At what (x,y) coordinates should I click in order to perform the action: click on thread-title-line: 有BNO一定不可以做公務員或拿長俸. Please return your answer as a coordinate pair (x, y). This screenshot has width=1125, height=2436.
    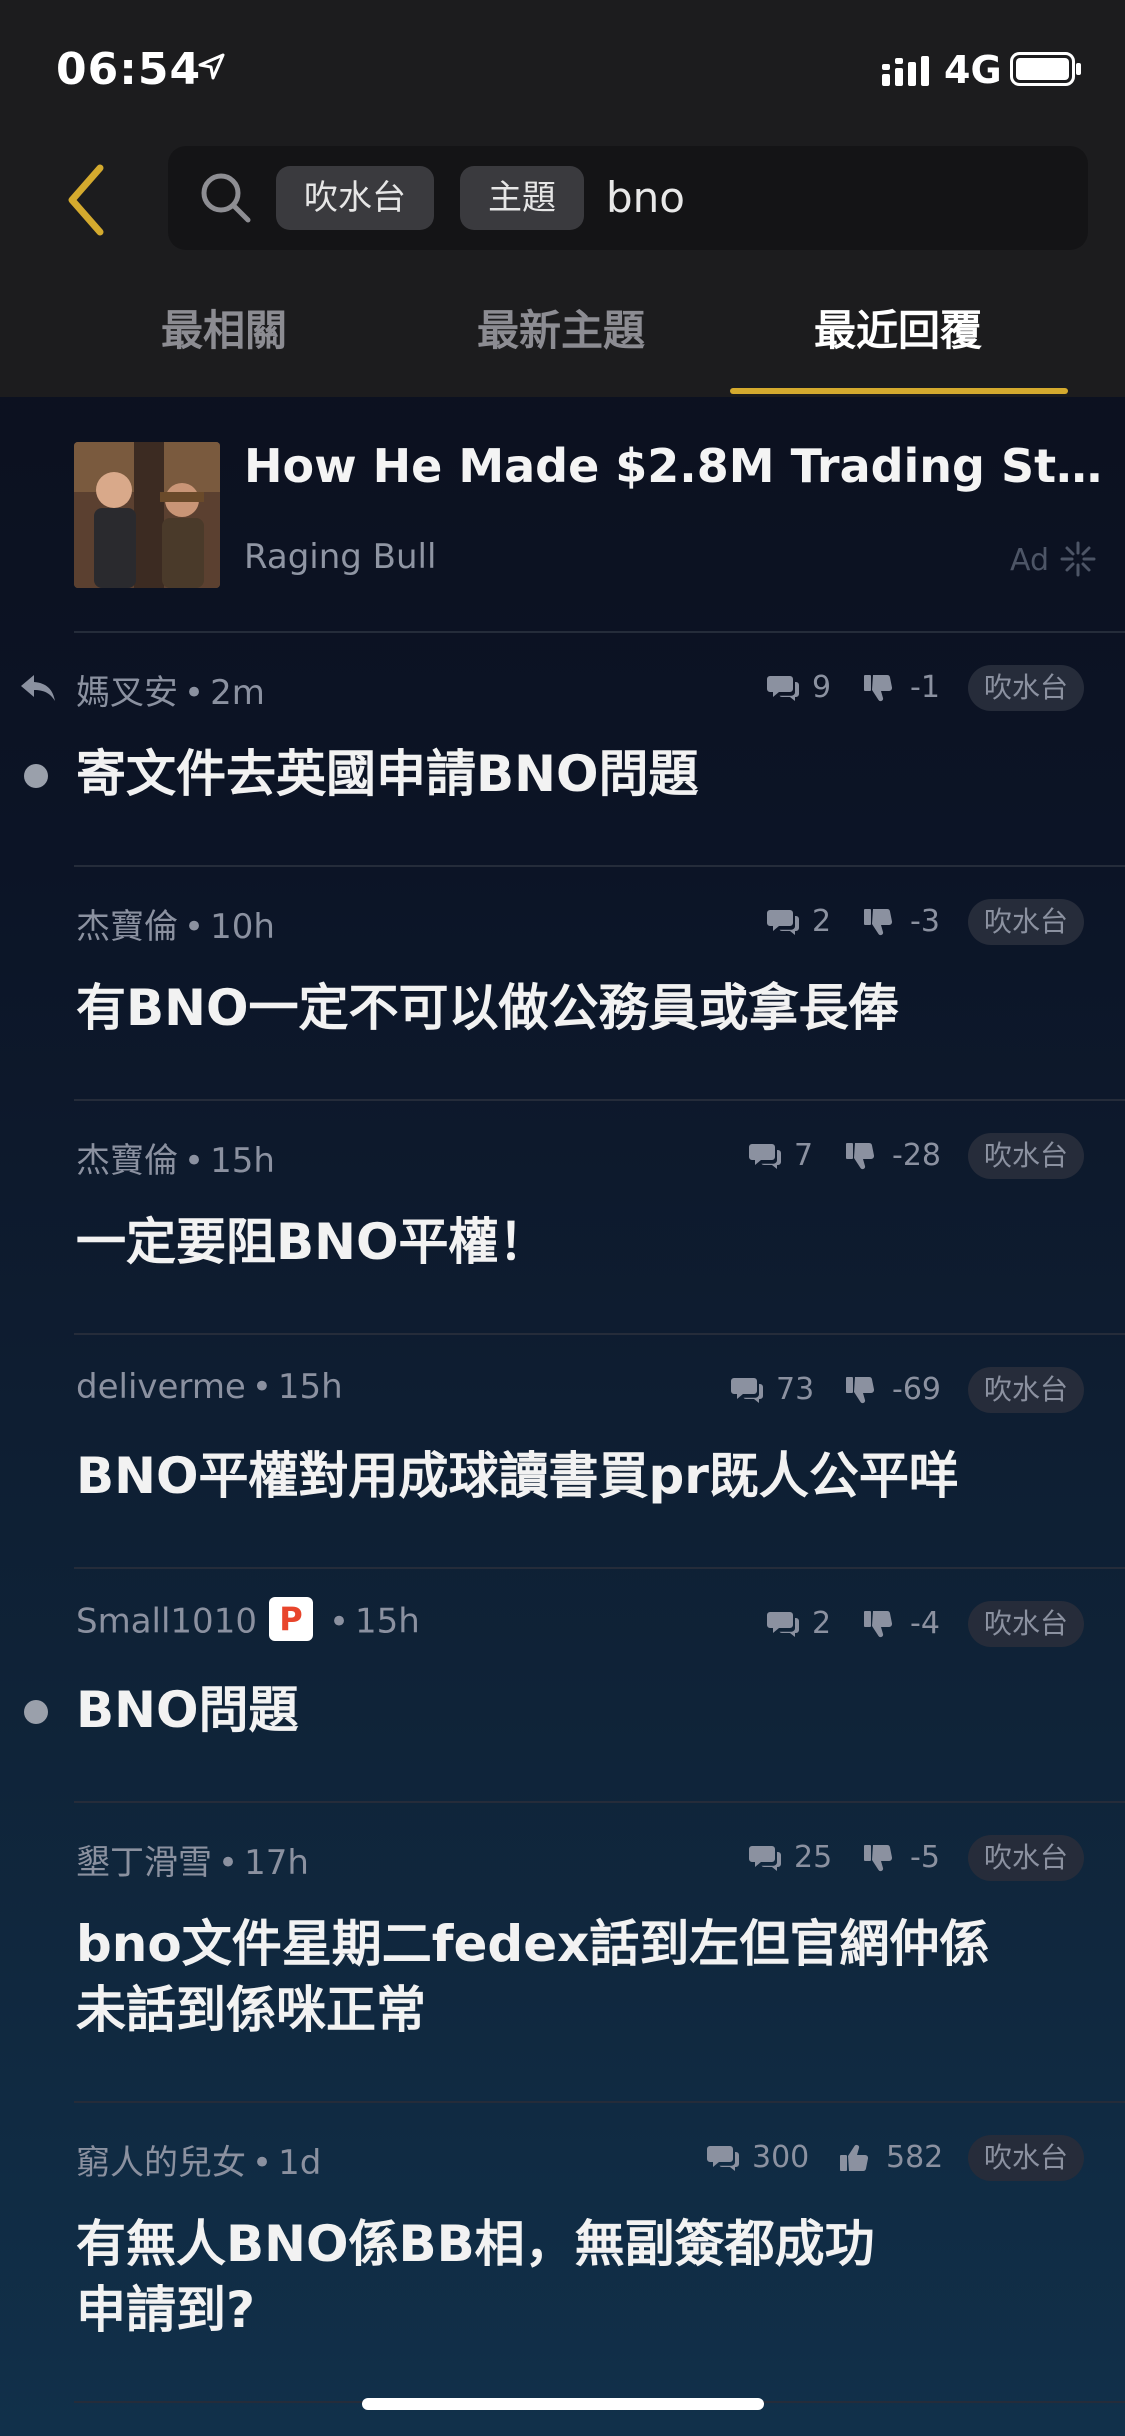
    Looking at the image, I should click on (487, 1008).